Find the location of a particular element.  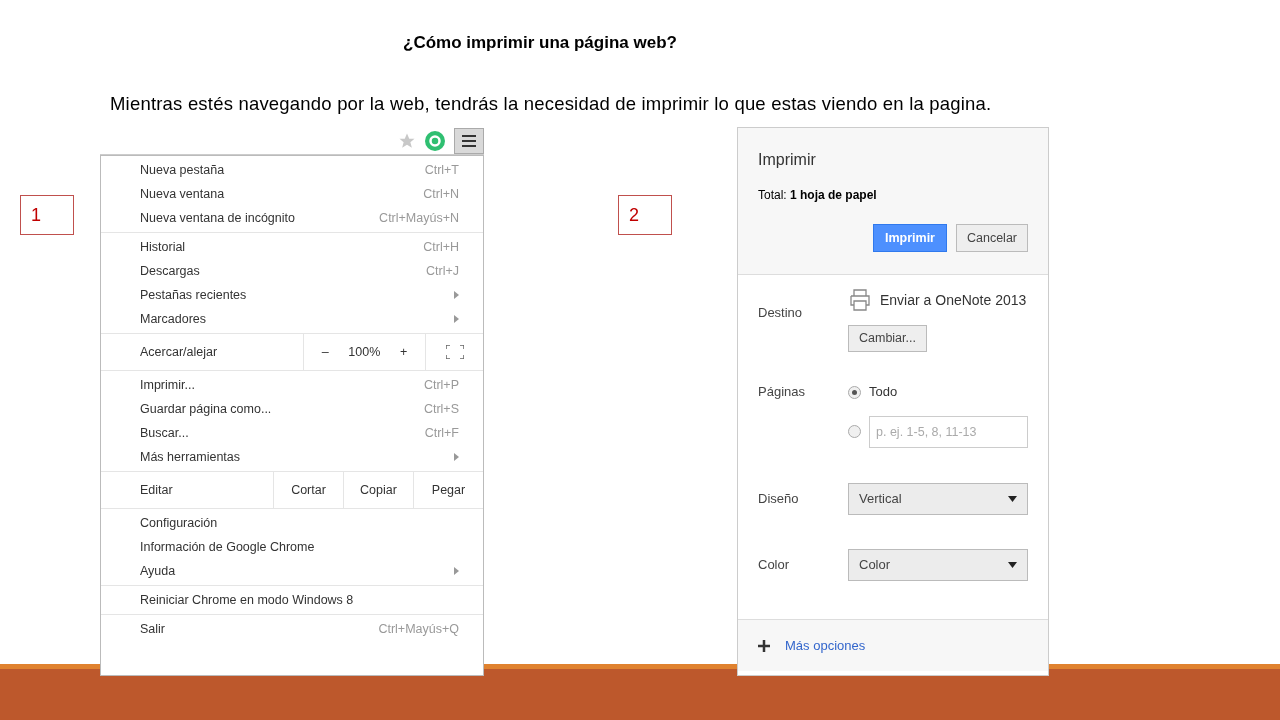

menu-item: Información de Google Chrome is located at coordinates (292, 547).